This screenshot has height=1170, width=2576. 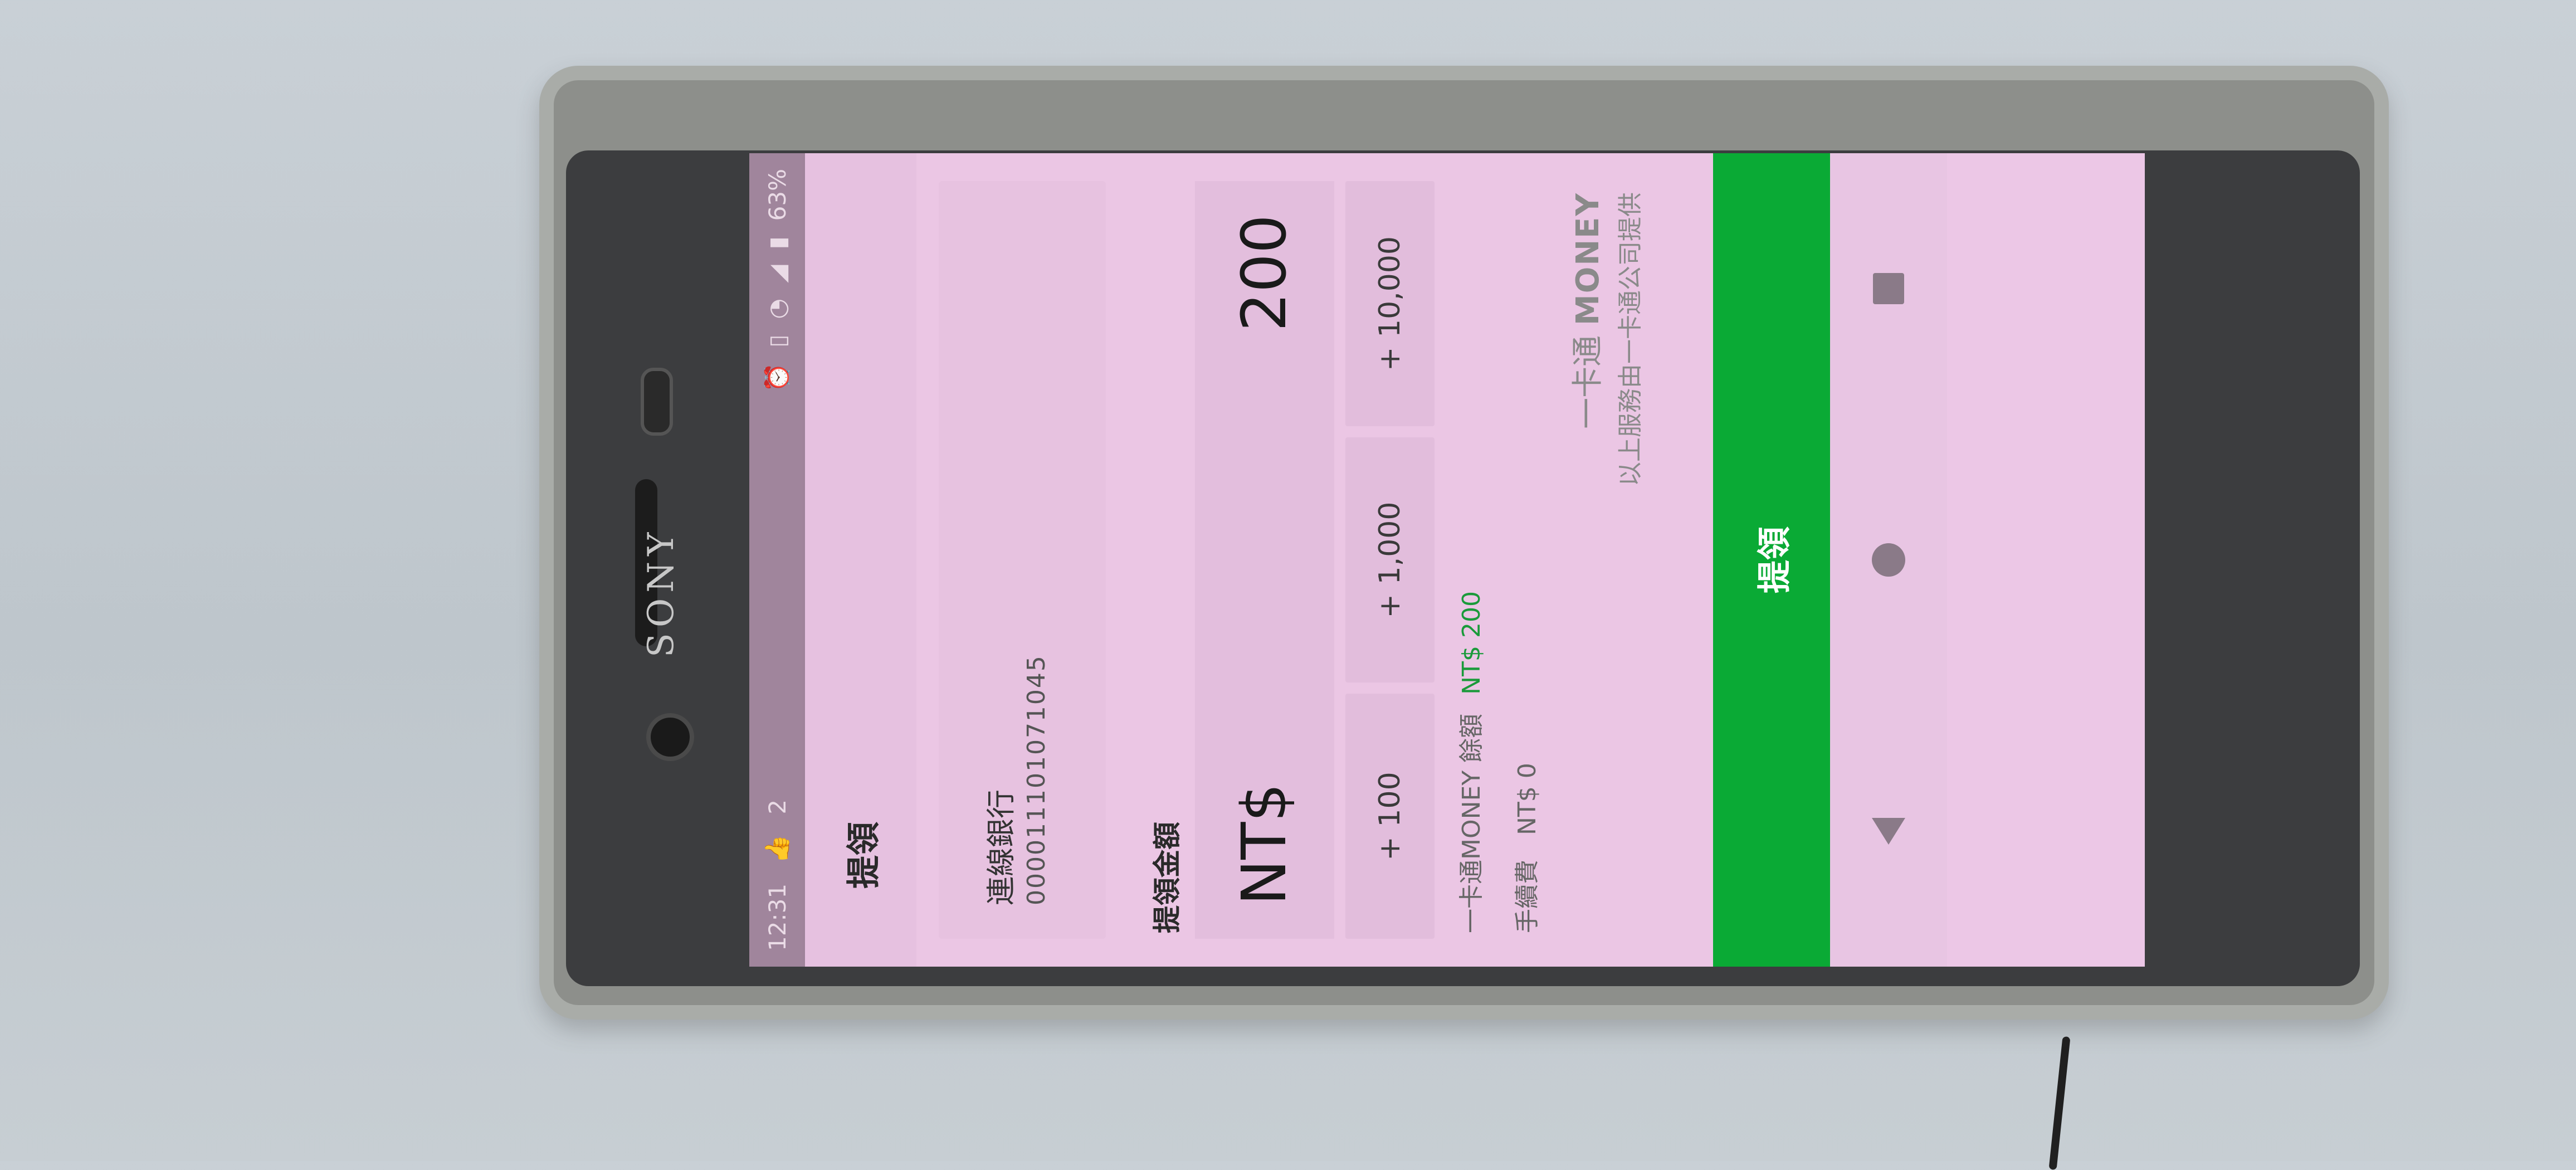 I want to click on front-camera, so click(x=670, y=737).